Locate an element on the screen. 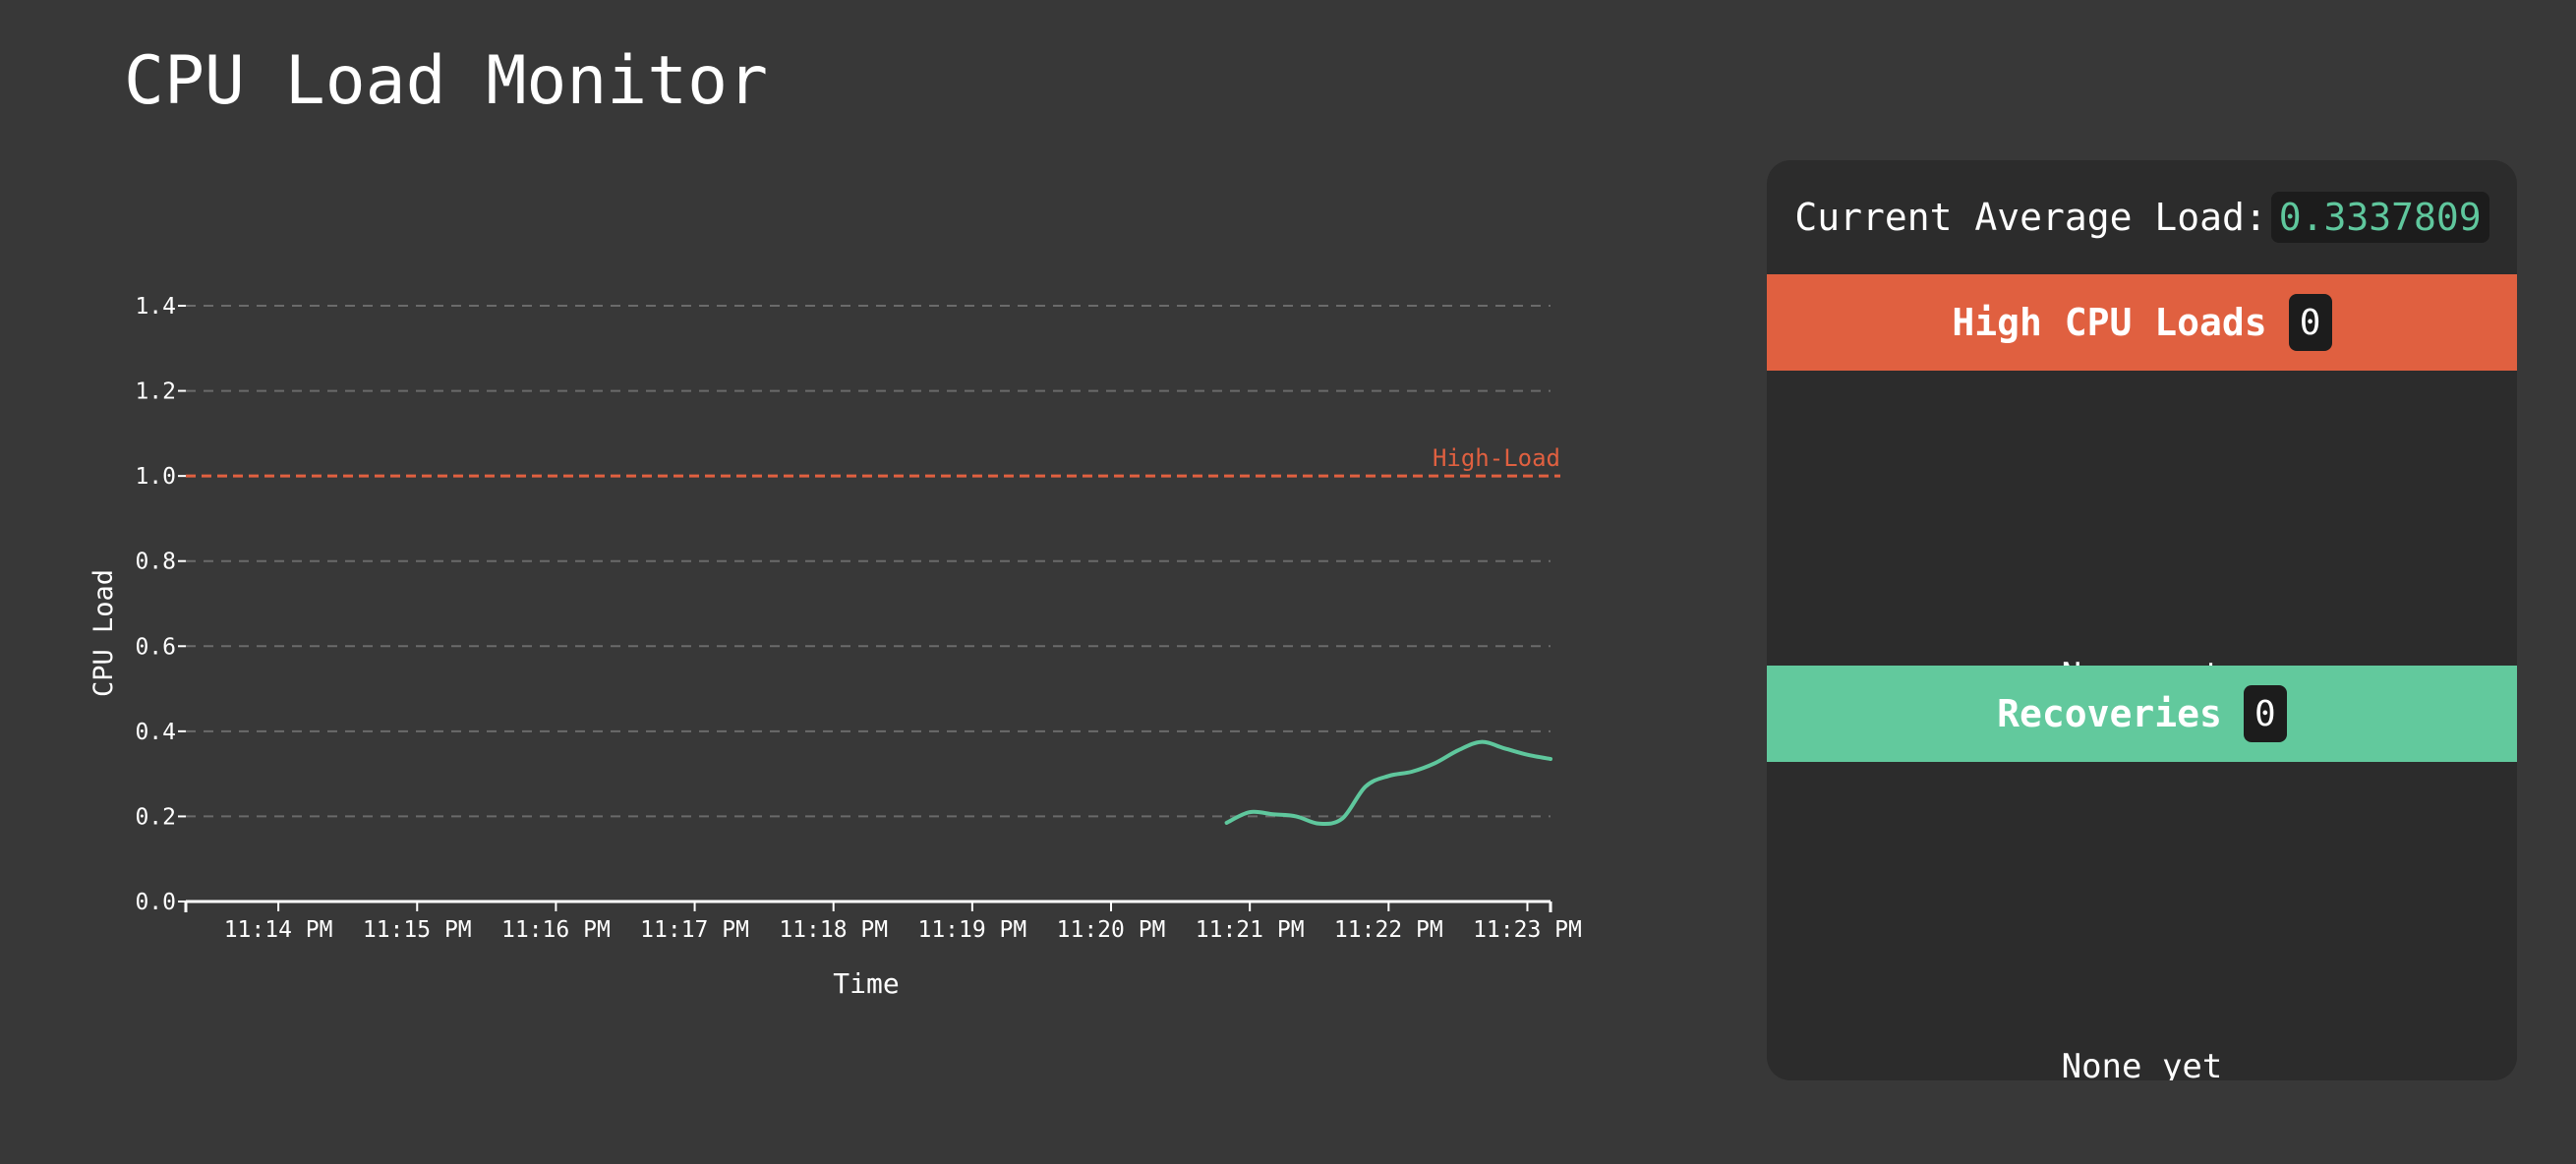 The width and height of the screenshot is (2576, 1164). x-tick-label: 11:14 PM is located at coordinates (278, 930).